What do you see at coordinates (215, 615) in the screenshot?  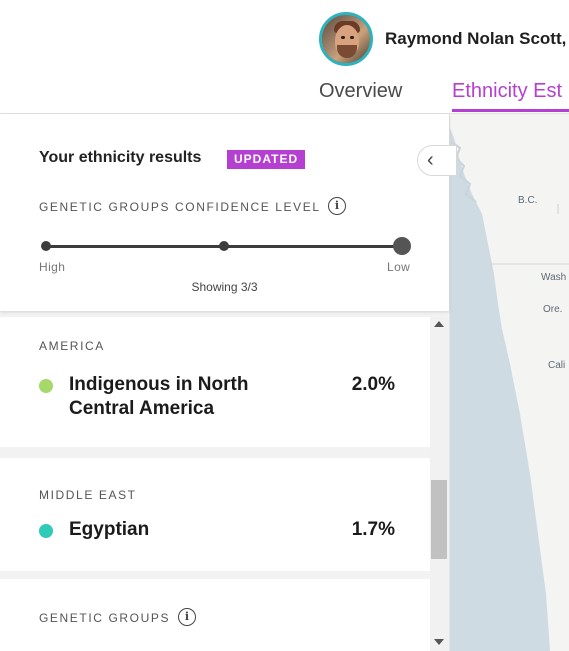 I see `genetic-groups-card: GENETIC GROUPS i` at bounding box center [215, 615].